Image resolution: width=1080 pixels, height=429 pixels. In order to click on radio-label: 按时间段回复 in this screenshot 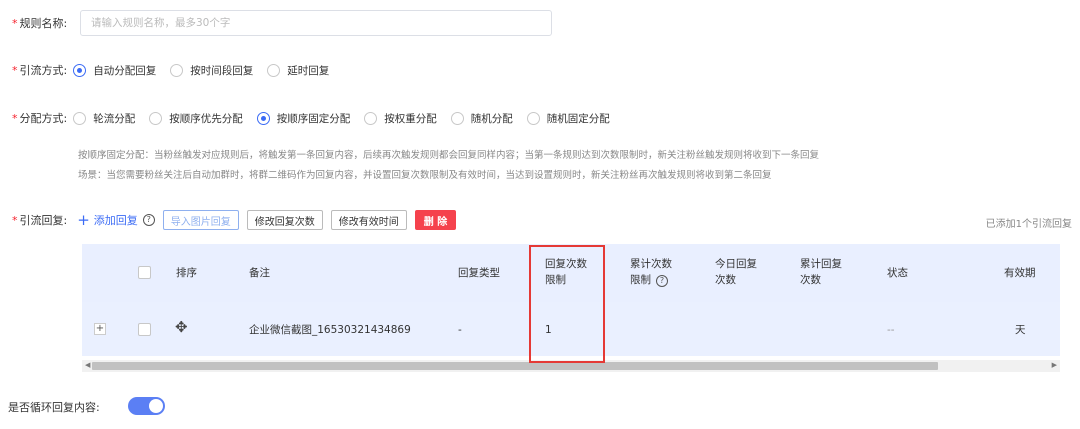, I will do `click(222, 70)`.